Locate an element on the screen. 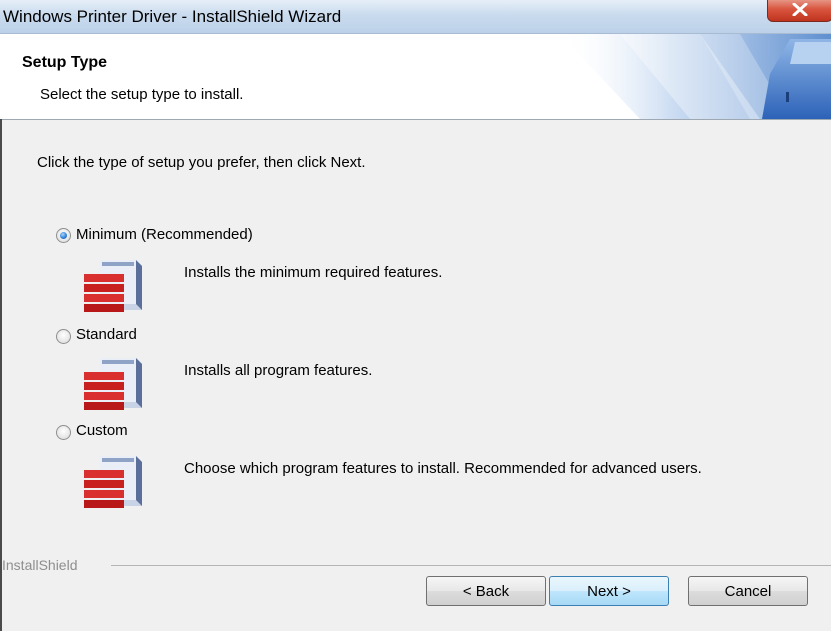 This screenshot has width=831, height=631. cancel-button: Cancel is located at coordinates (748, 591).